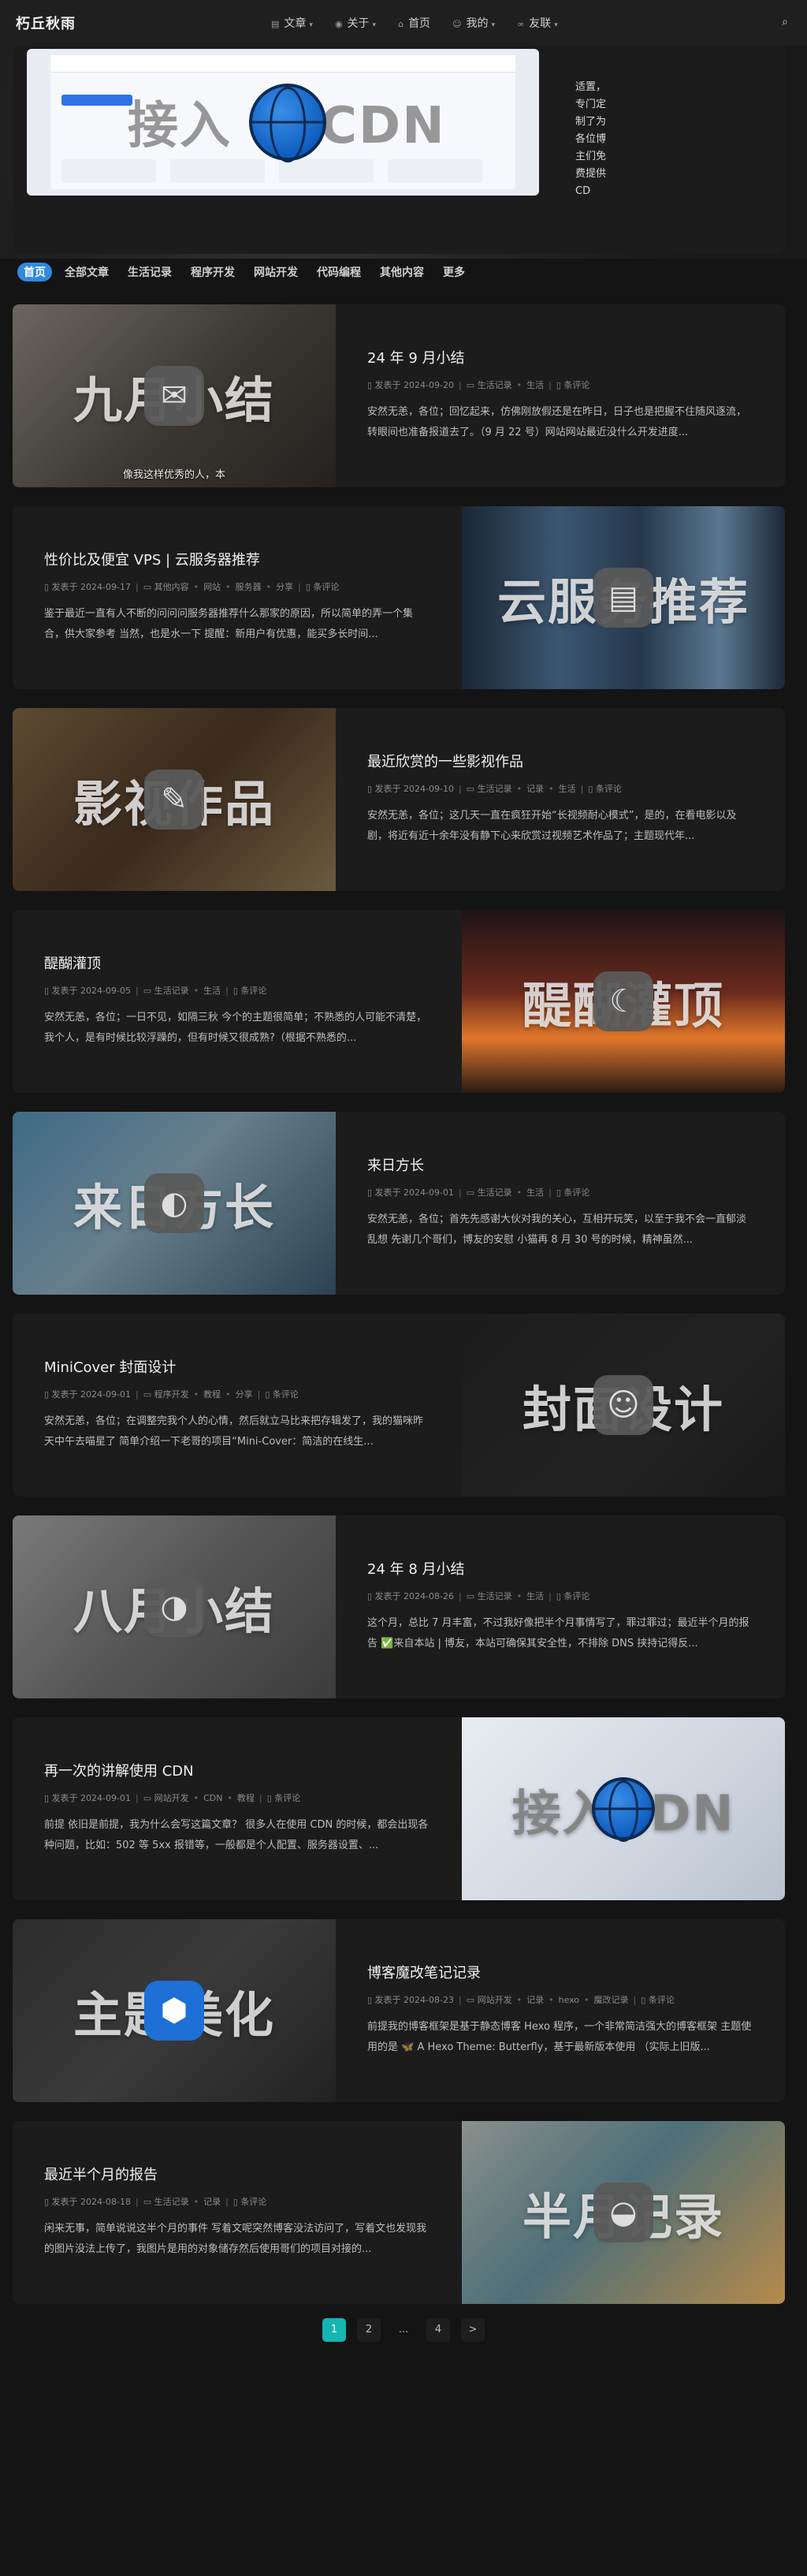  What do you see at coordinates (561, 357) in the screenshot?
I see `post-title: 24 年 9 月小结` at bounding box center [561, 357].